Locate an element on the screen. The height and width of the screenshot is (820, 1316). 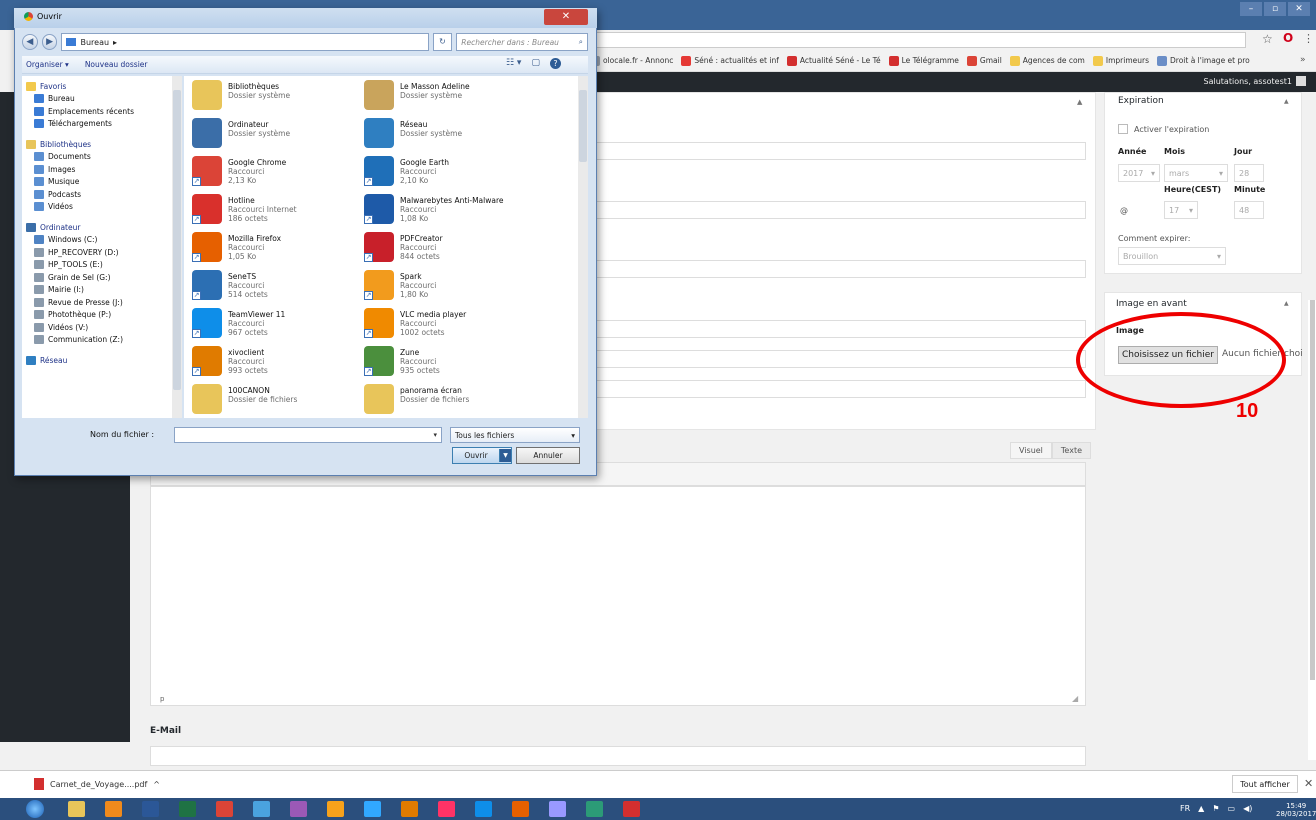
view-options-icon: ☷ ▾ is located at coordinates (513, 63).